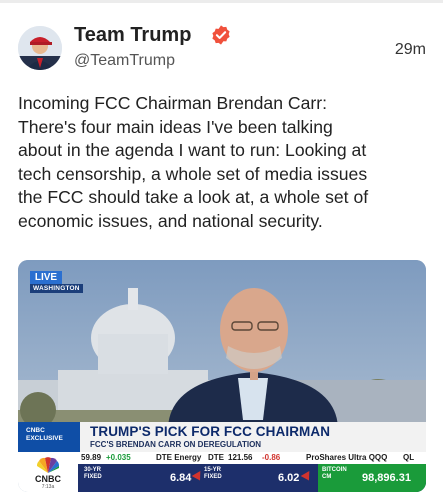 Image resolution: width=443 pixels, height=500 pixels. Describe the element at coordinates (410, 50) in the screenshot. I see `post-timestamp: 29m` at that location.